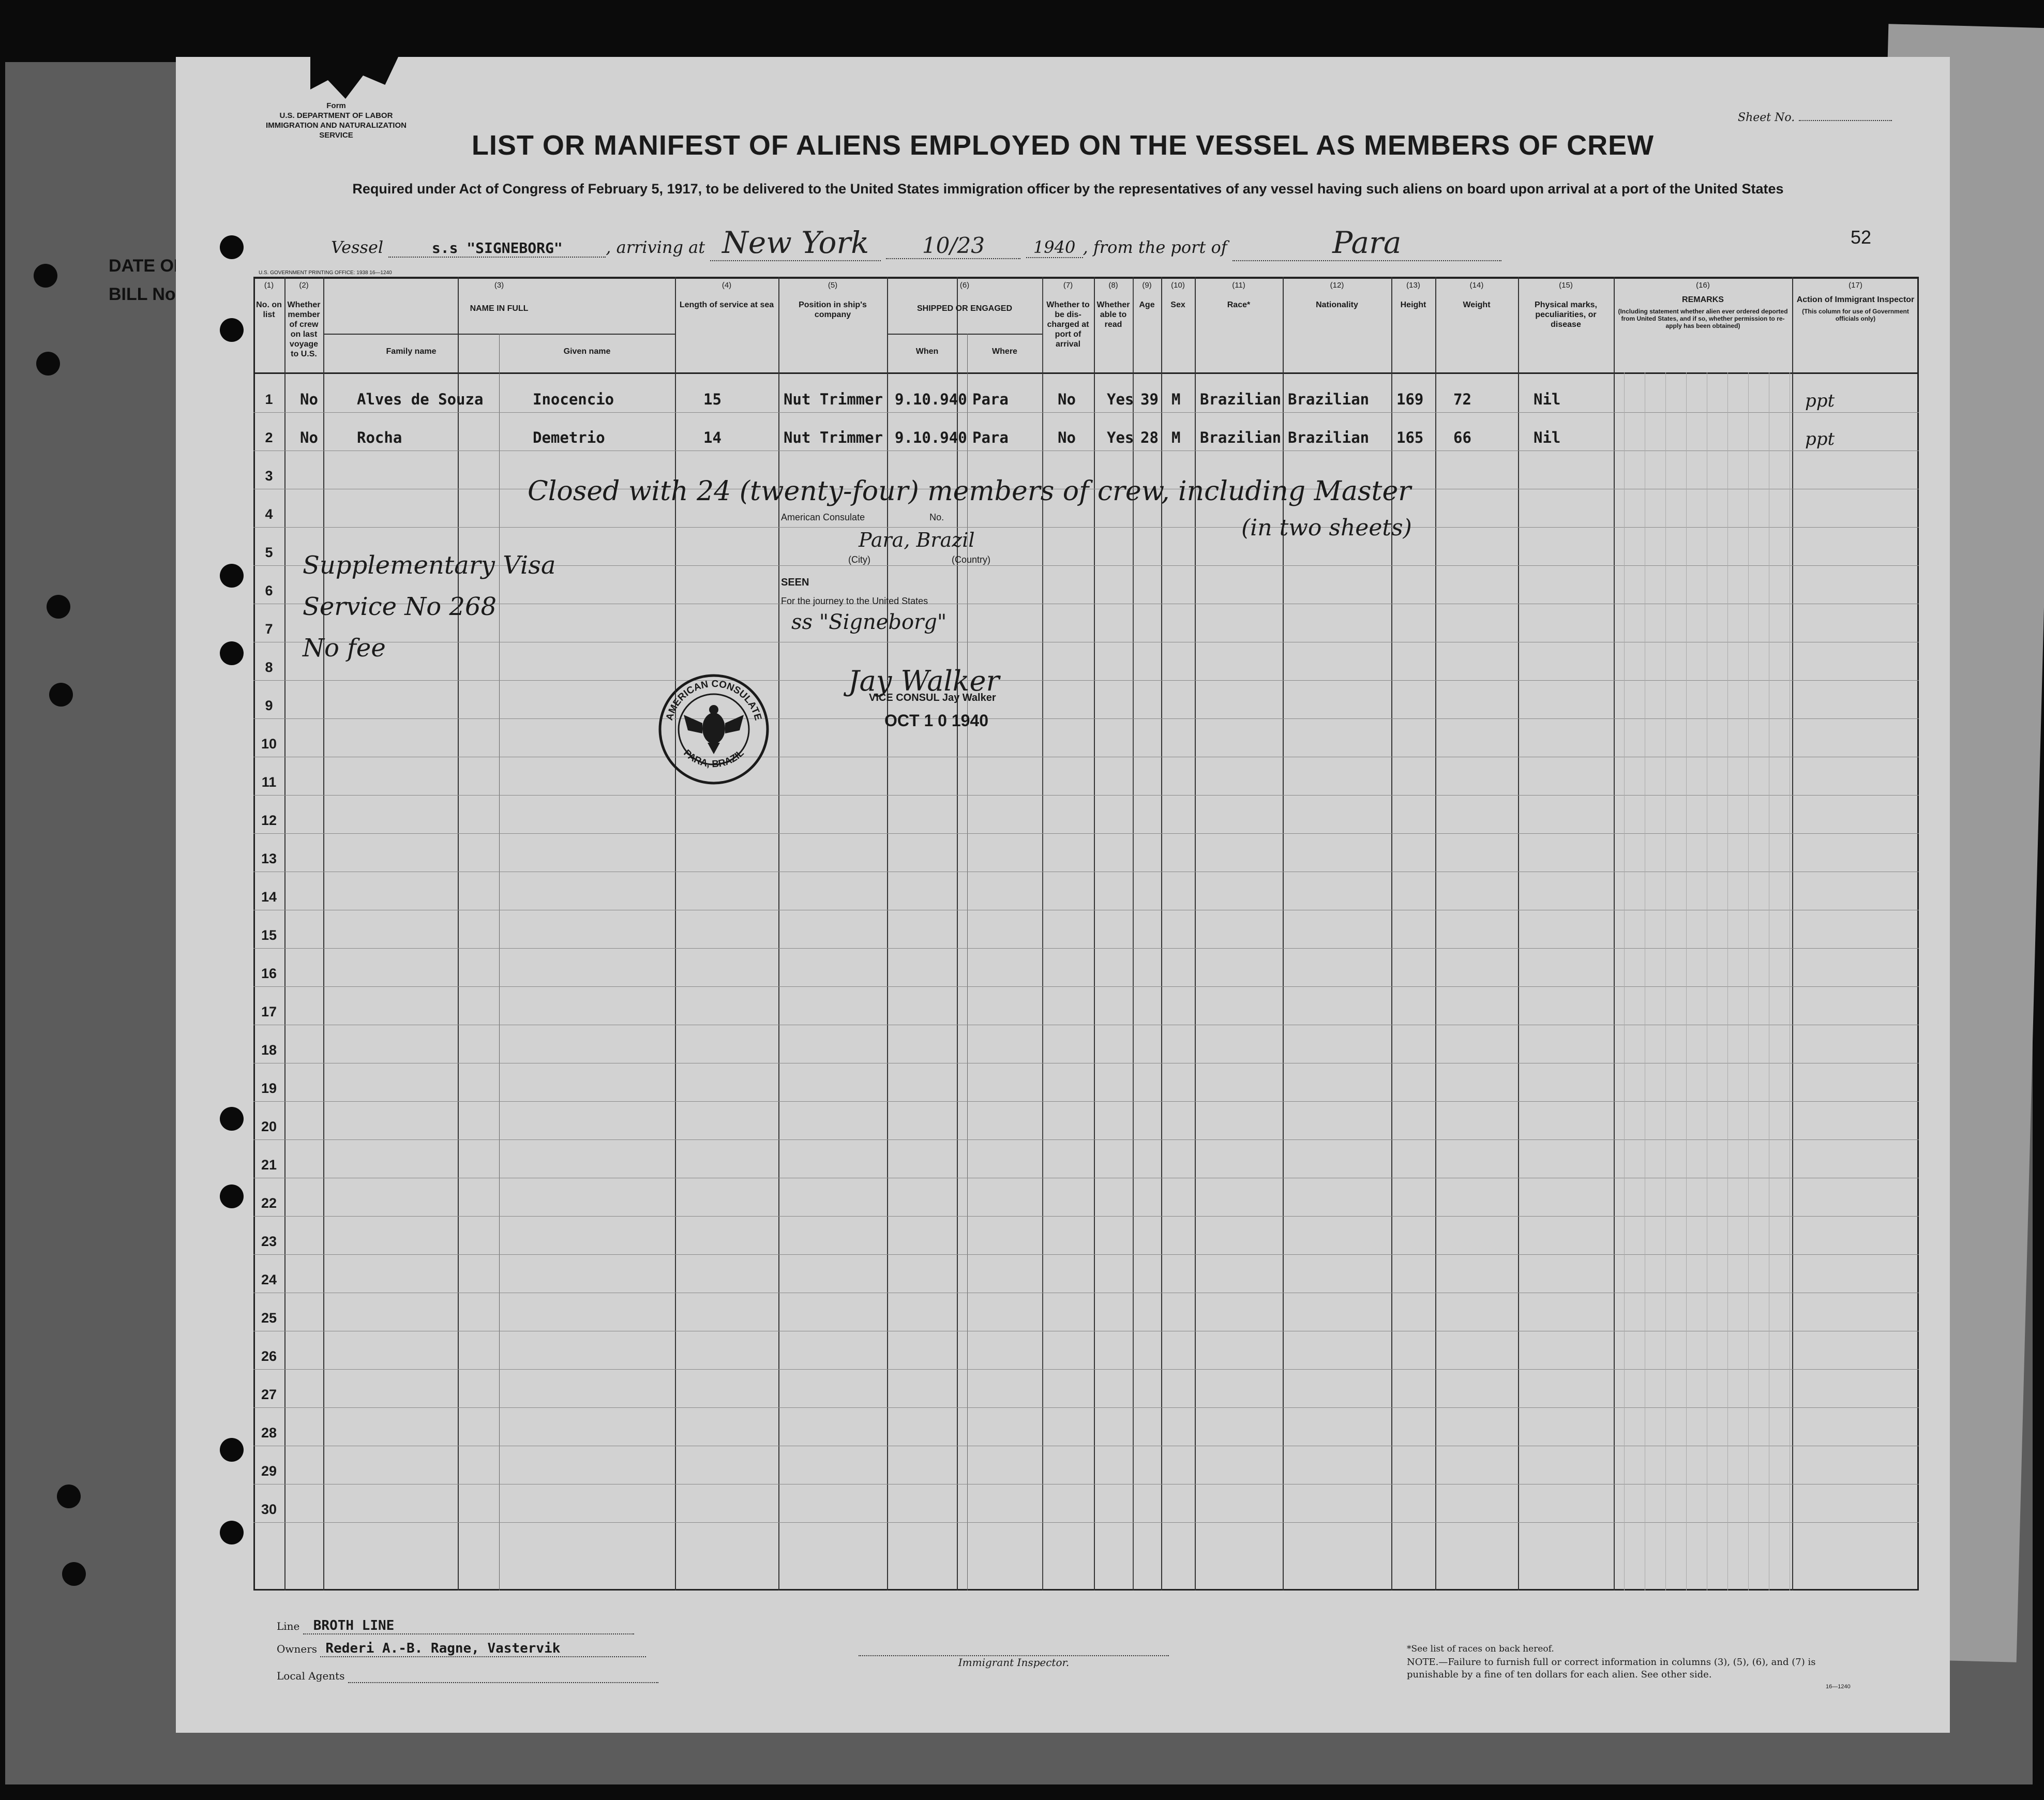 This screenshot has width=2044, height=1800. What do you see at coordinates (1068, 286) in the screenshot?
I see `column-number: (7)` at bounding box center [1068, 286].